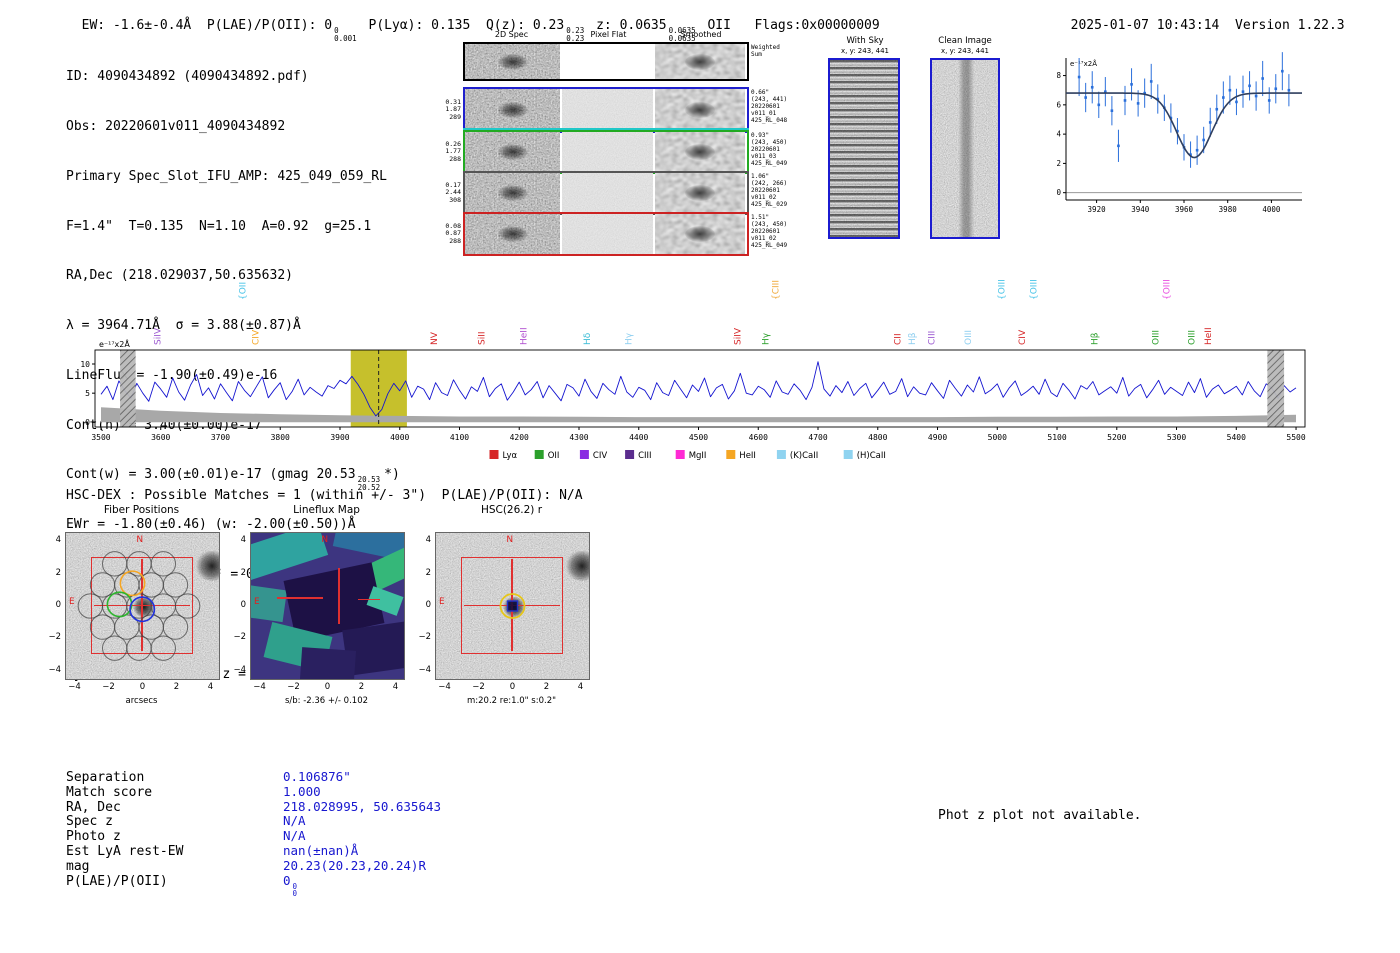 This screenshot has height=953, width=1400. I want to click on legend-swatch, so click(680, 454).